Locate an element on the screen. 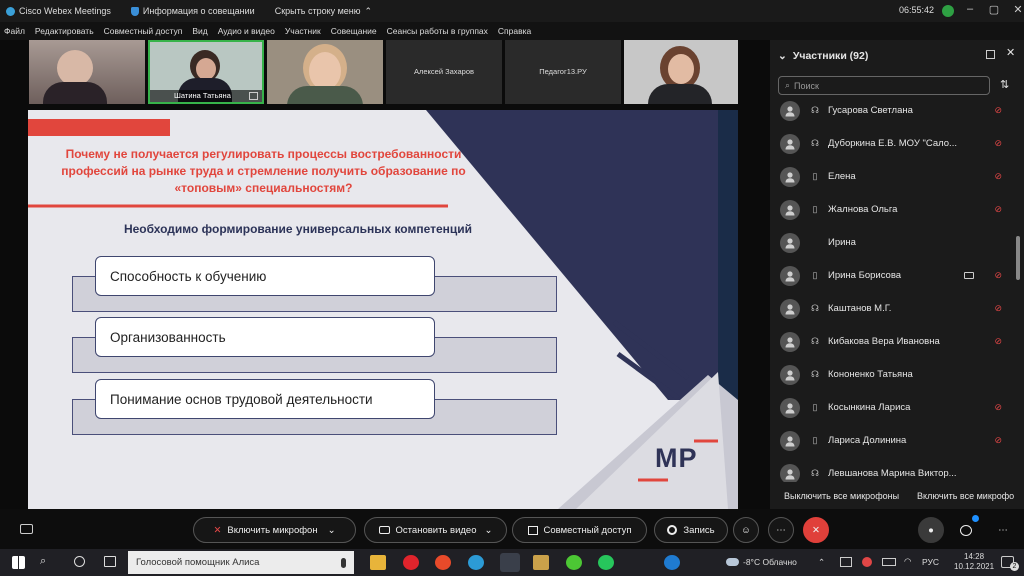 This screenshot has height=576, width=1024. participant-row: ☊ Кибакова Вера Ивановна ⊘ is located at coordinates (897, 341).